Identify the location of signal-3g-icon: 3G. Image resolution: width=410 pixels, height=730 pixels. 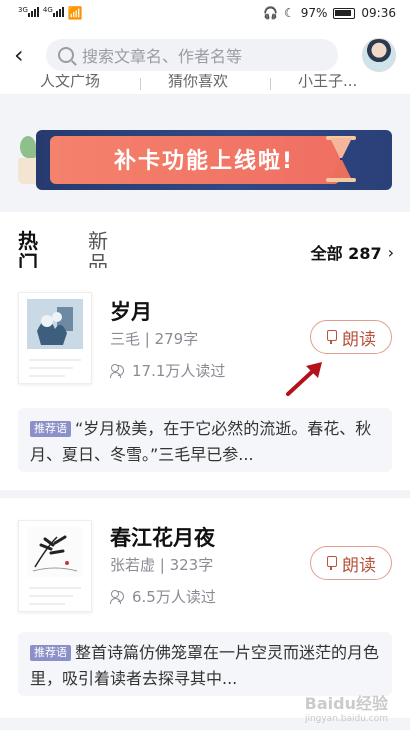
(28, 13).